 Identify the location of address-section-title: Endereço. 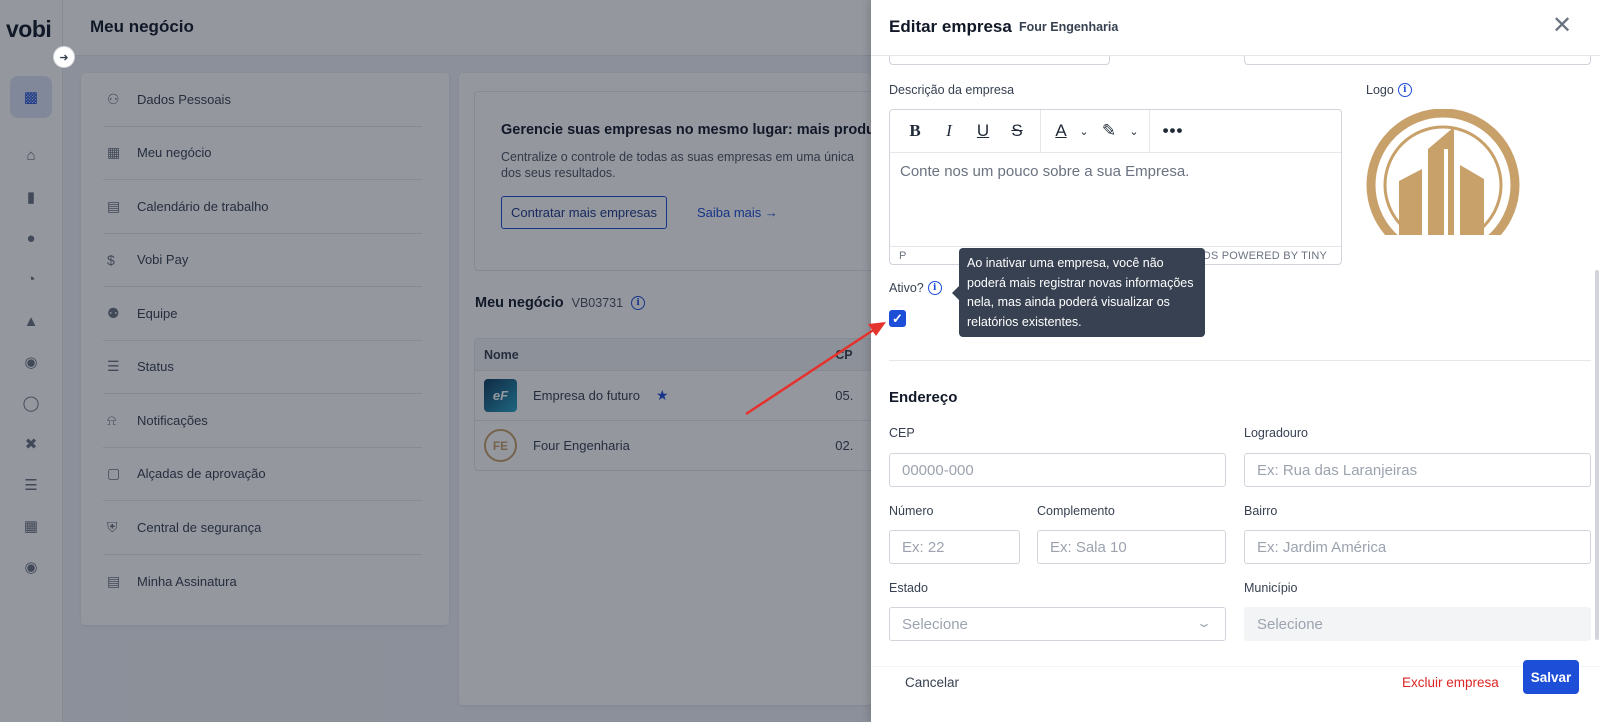
(923, 397).